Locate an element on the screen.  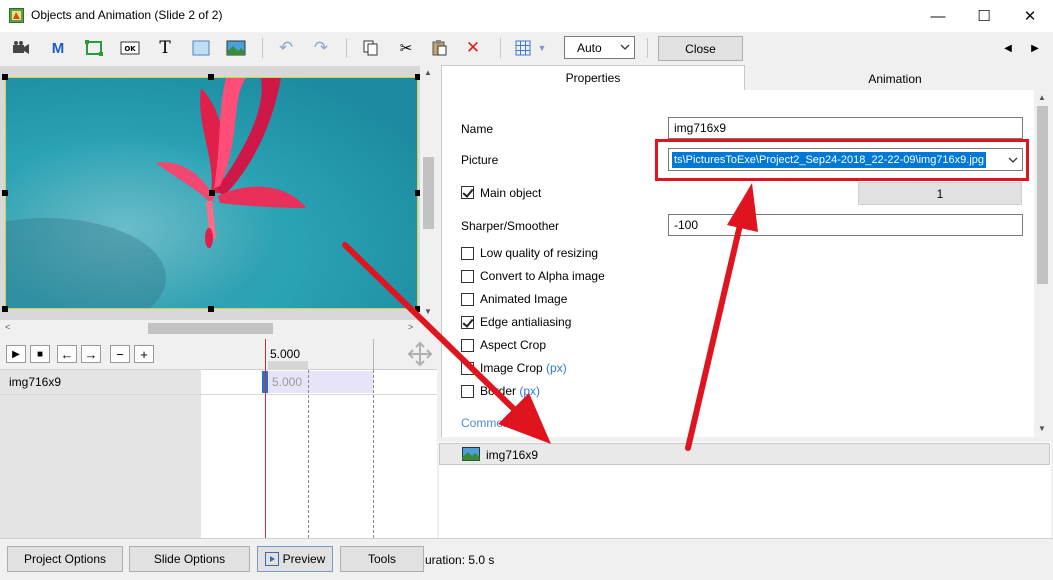
mask-icon: M is located at coordinates (58, 48).